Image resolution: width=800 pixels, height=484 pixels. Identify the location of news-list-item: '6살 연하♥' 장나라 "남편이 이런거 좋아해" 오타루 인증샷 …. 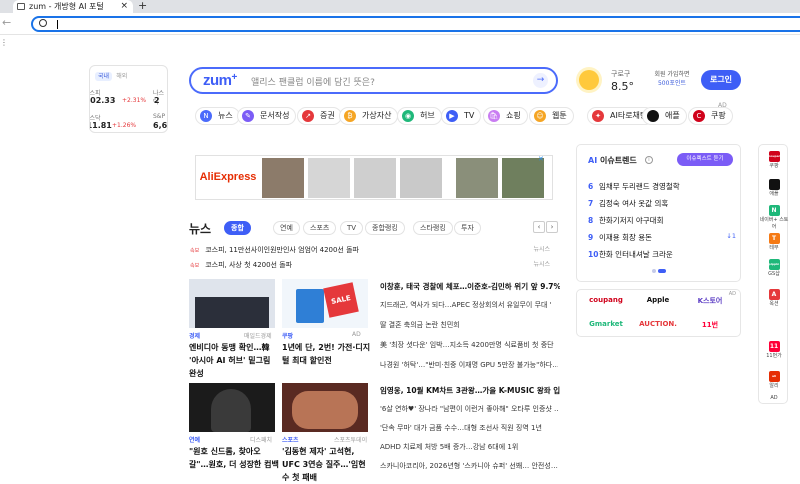
(469, 409).